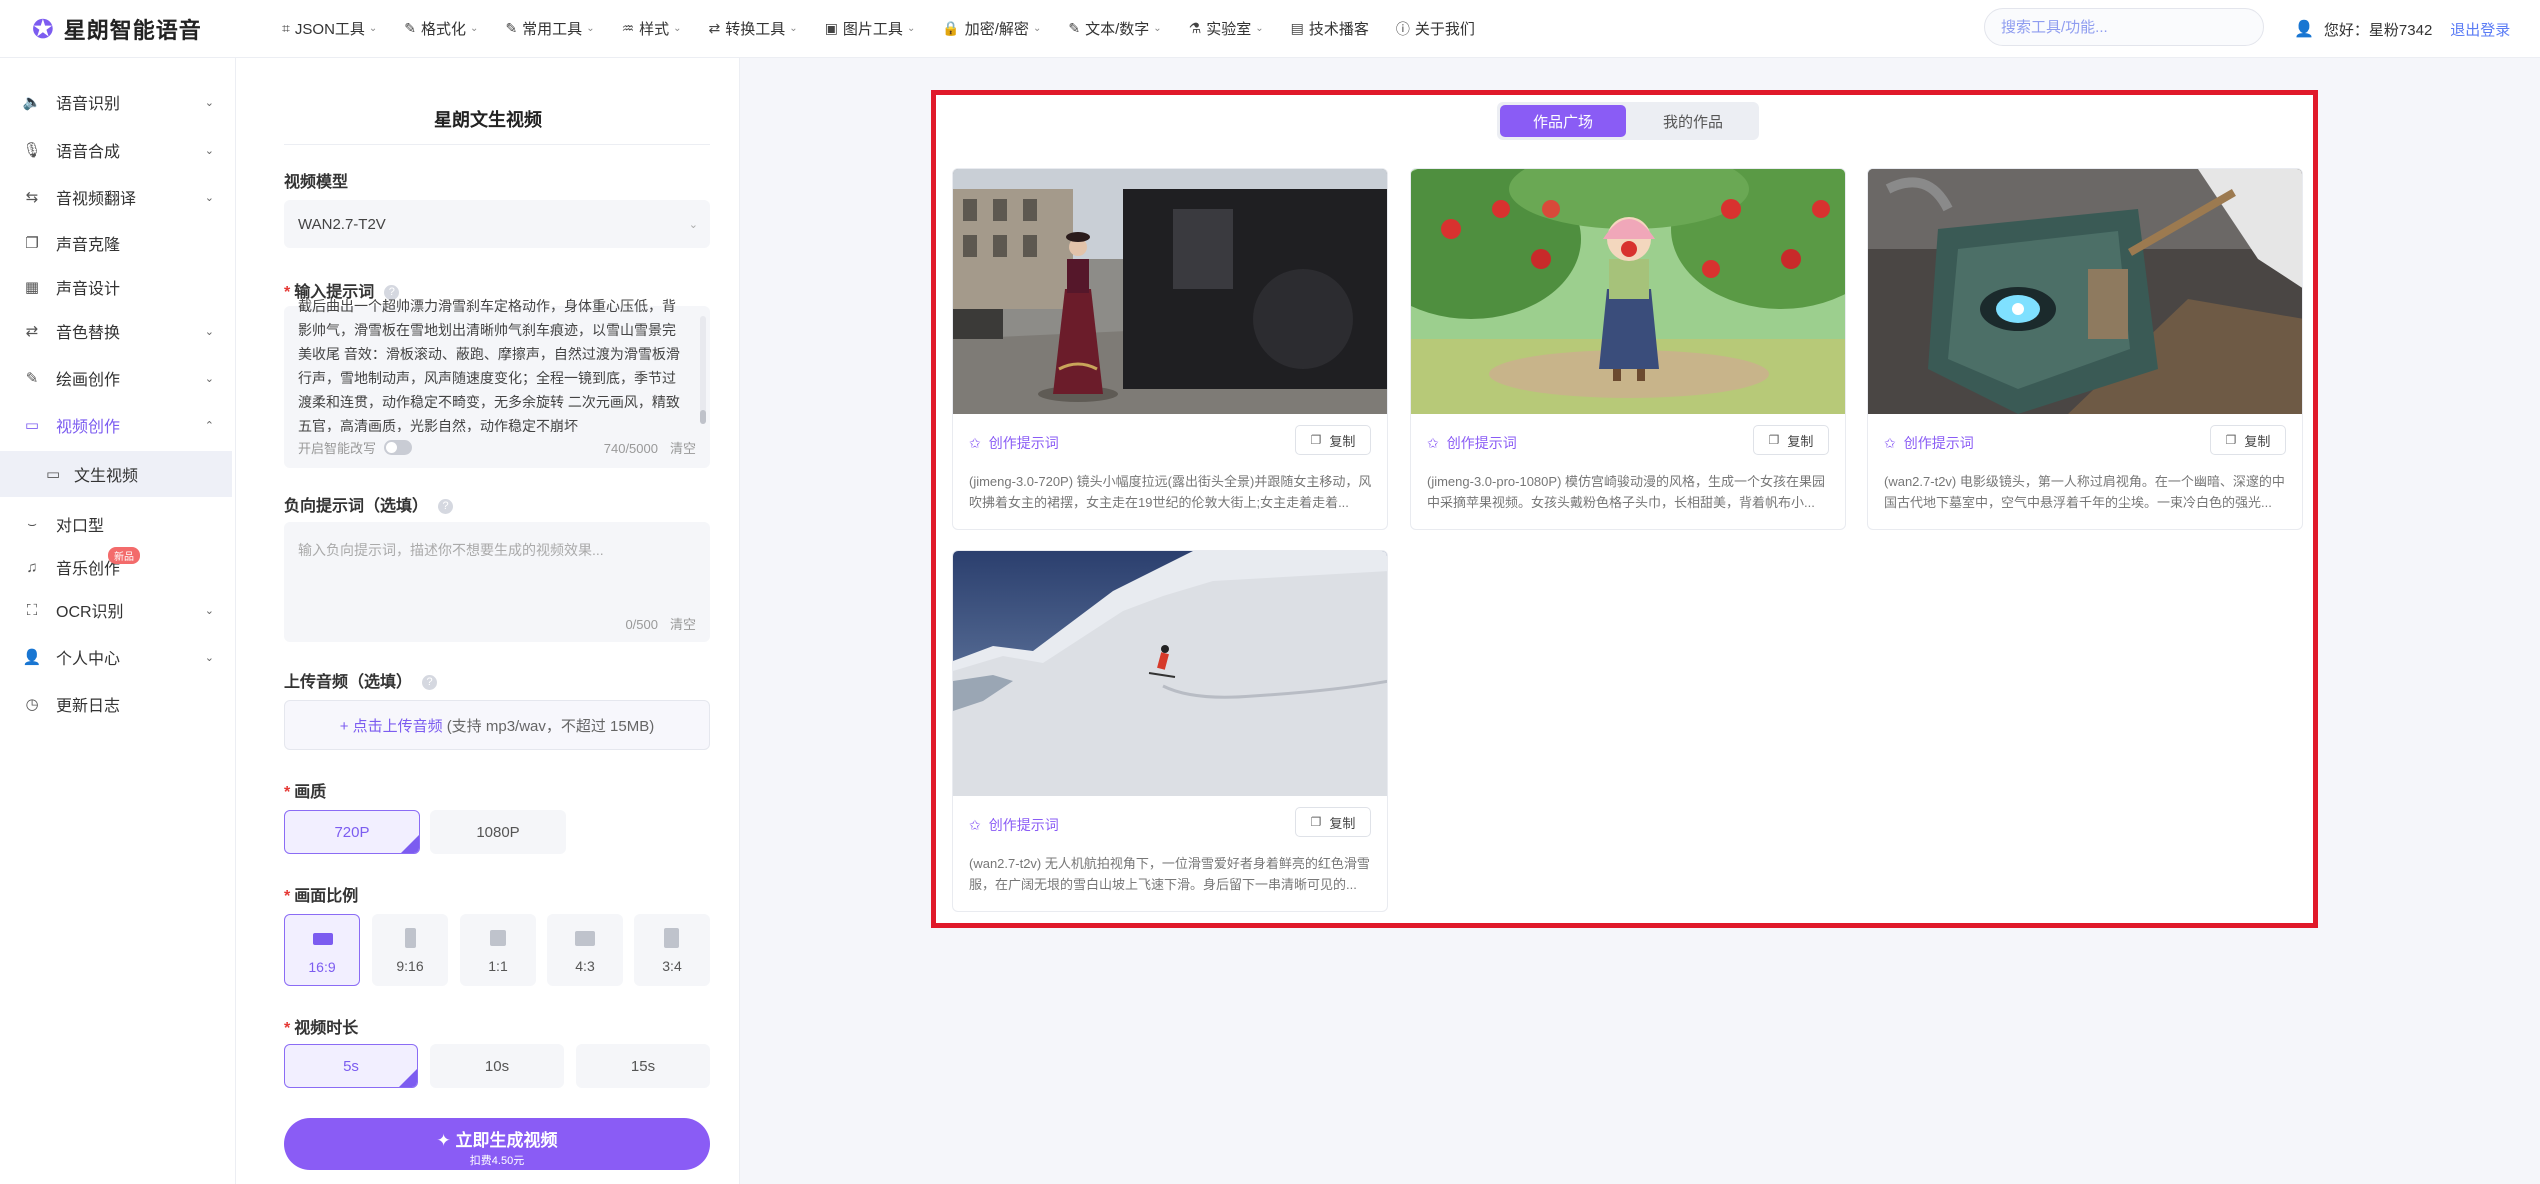  What do you see at coordinates (1226, 28) in the screenshot?
I see `nav-item: ⚗ 实验室 ⌄` at bounding box center [1226, 28].